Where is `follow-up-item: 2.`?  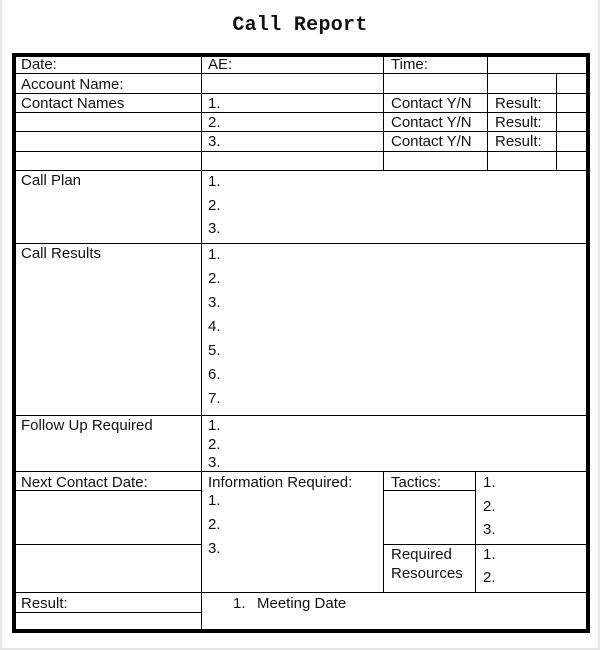 follow-up-item: 2. is located at coordinates (214, 444).